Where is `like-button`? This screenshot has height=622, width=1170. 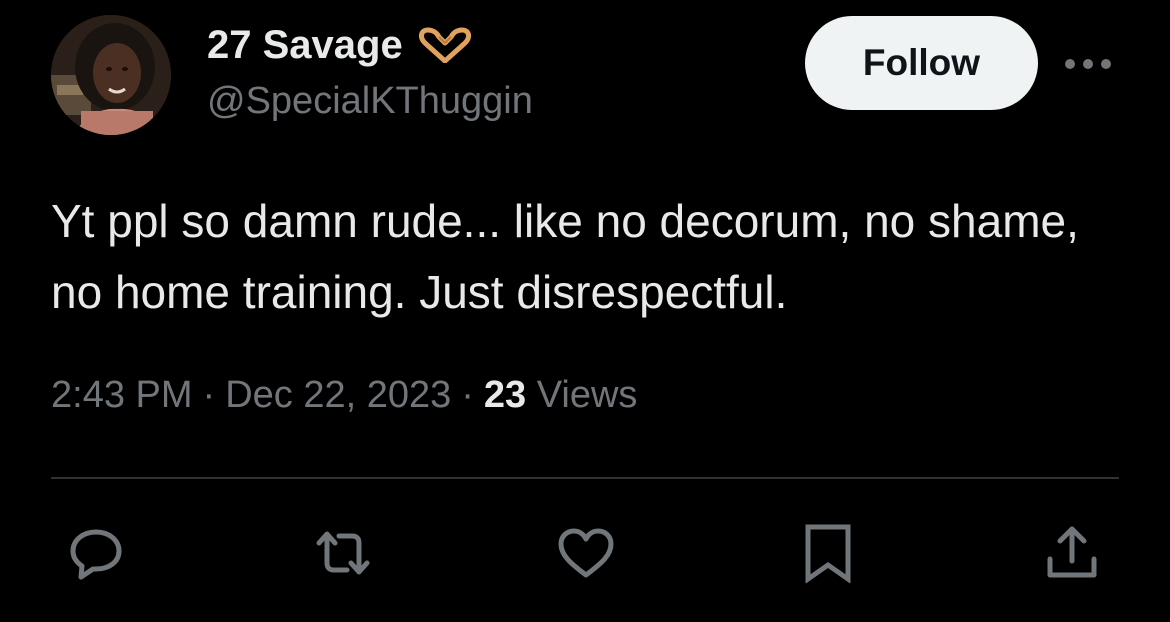 like-button is located at coordinates (586, 553).